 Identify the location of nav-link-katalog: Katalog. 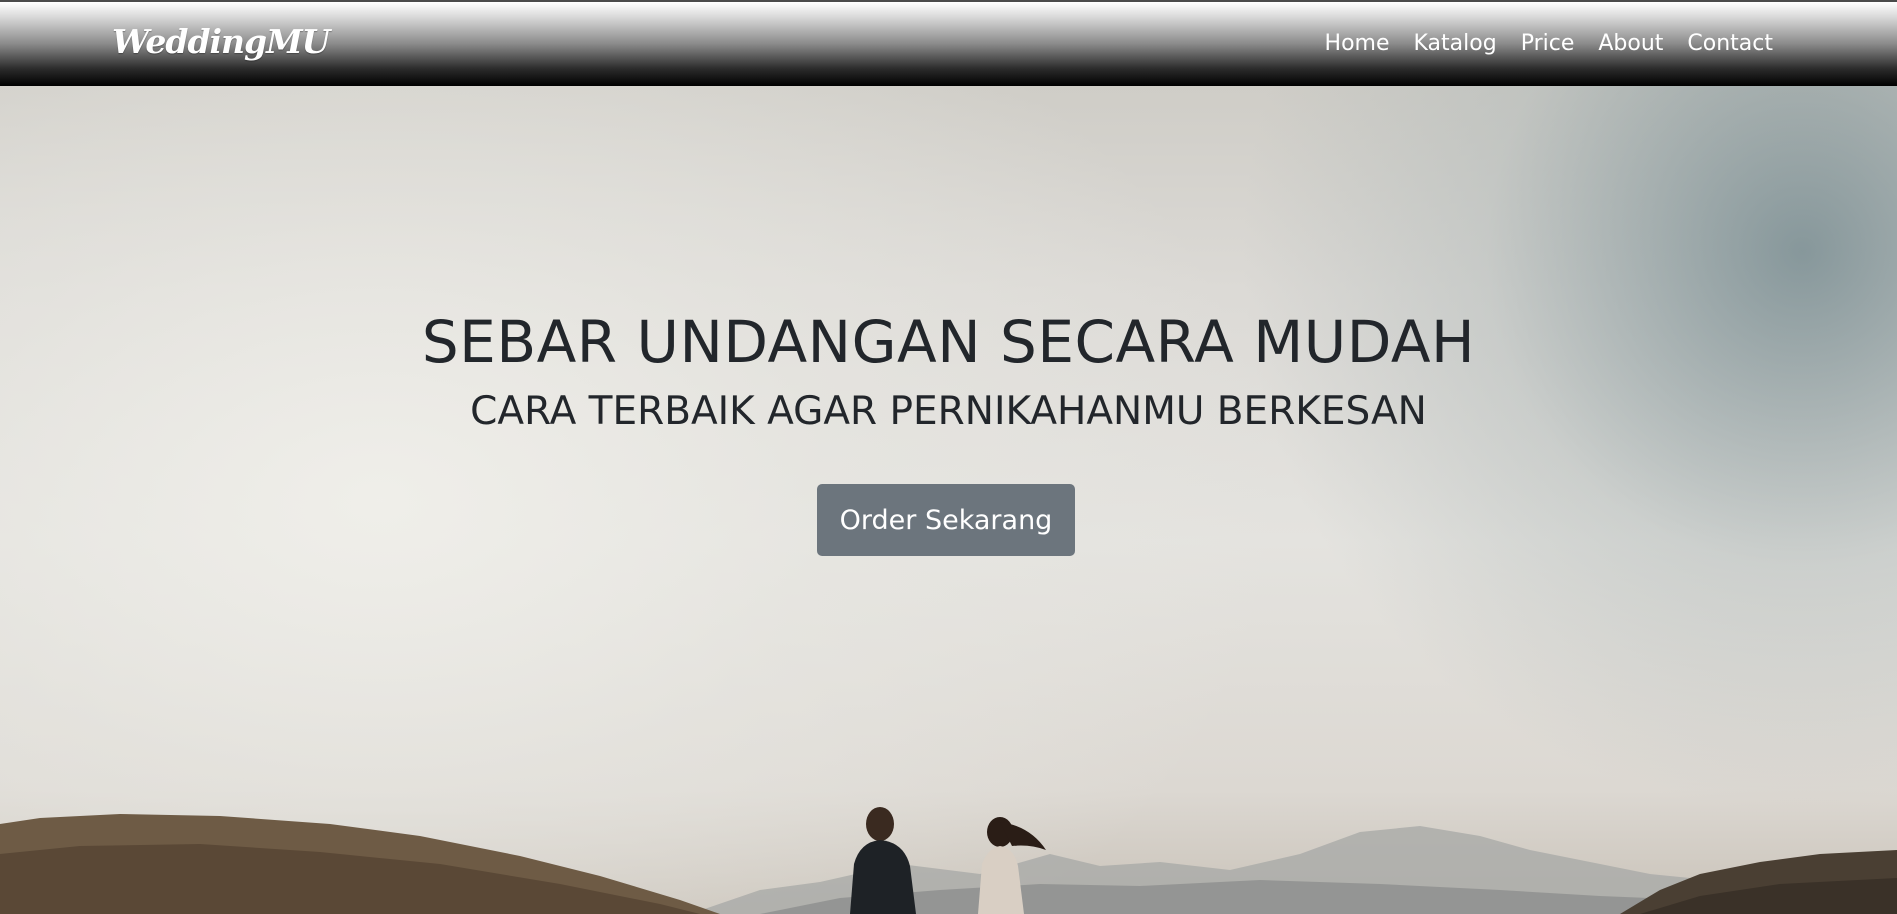
(1455, 43).